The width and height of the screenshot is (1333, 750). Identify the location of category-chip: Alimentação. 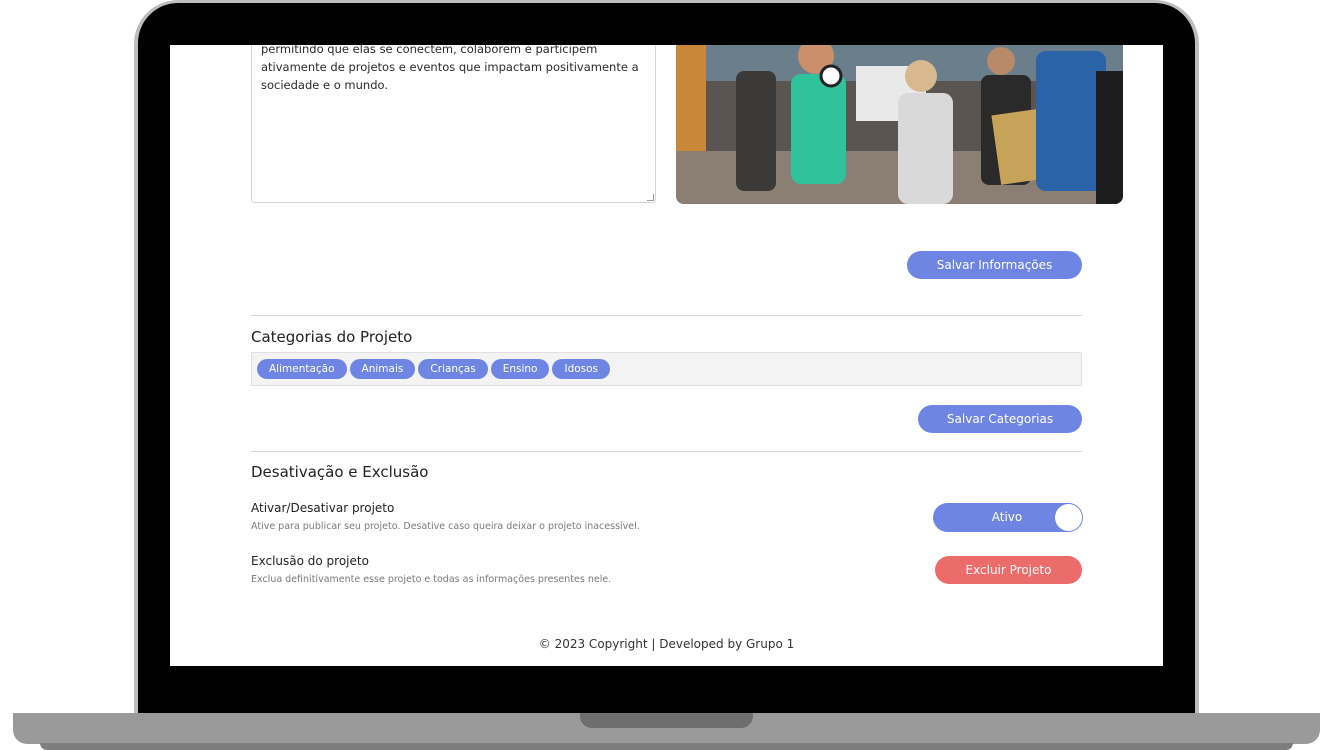
(302, 369).